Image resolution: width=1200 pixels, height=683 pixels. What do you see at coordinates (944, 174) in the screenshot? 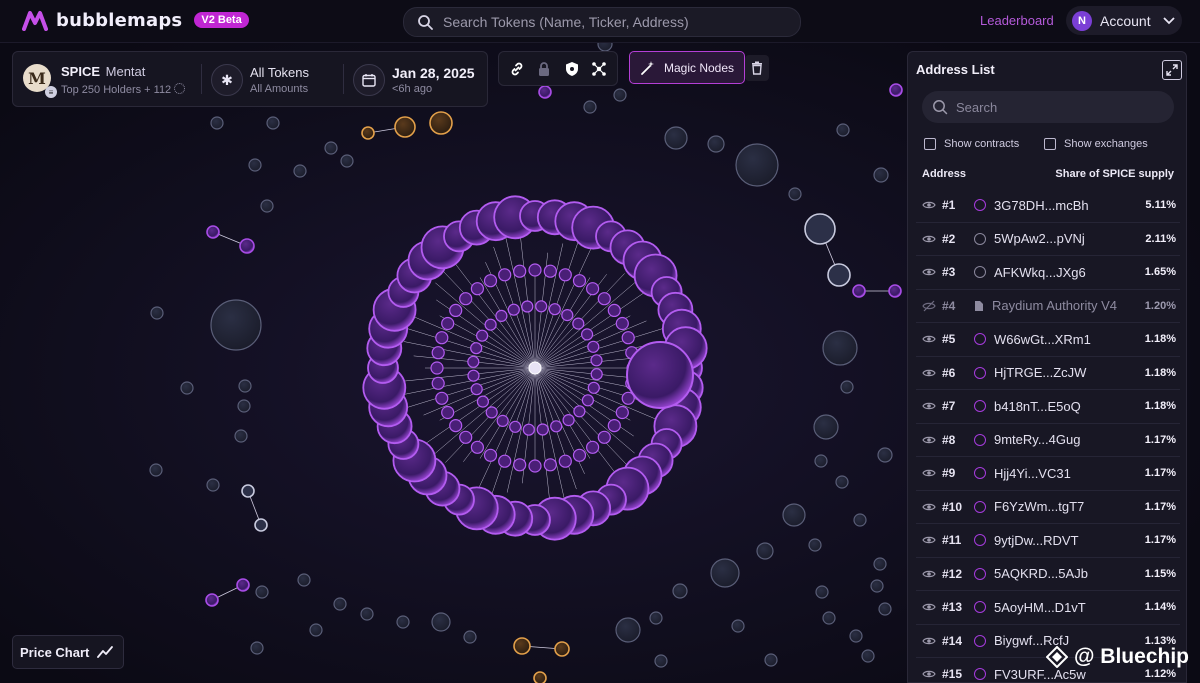
I see `column-header-address: Address` at bounding box center [944, 174].